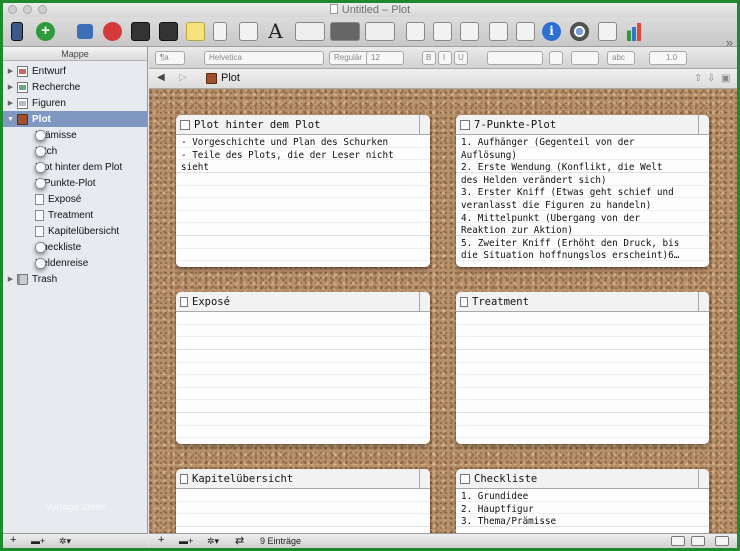  Describe the element at coordinates (17, 31) in the screenshot. I see `binder-toggle-icon` at that location.